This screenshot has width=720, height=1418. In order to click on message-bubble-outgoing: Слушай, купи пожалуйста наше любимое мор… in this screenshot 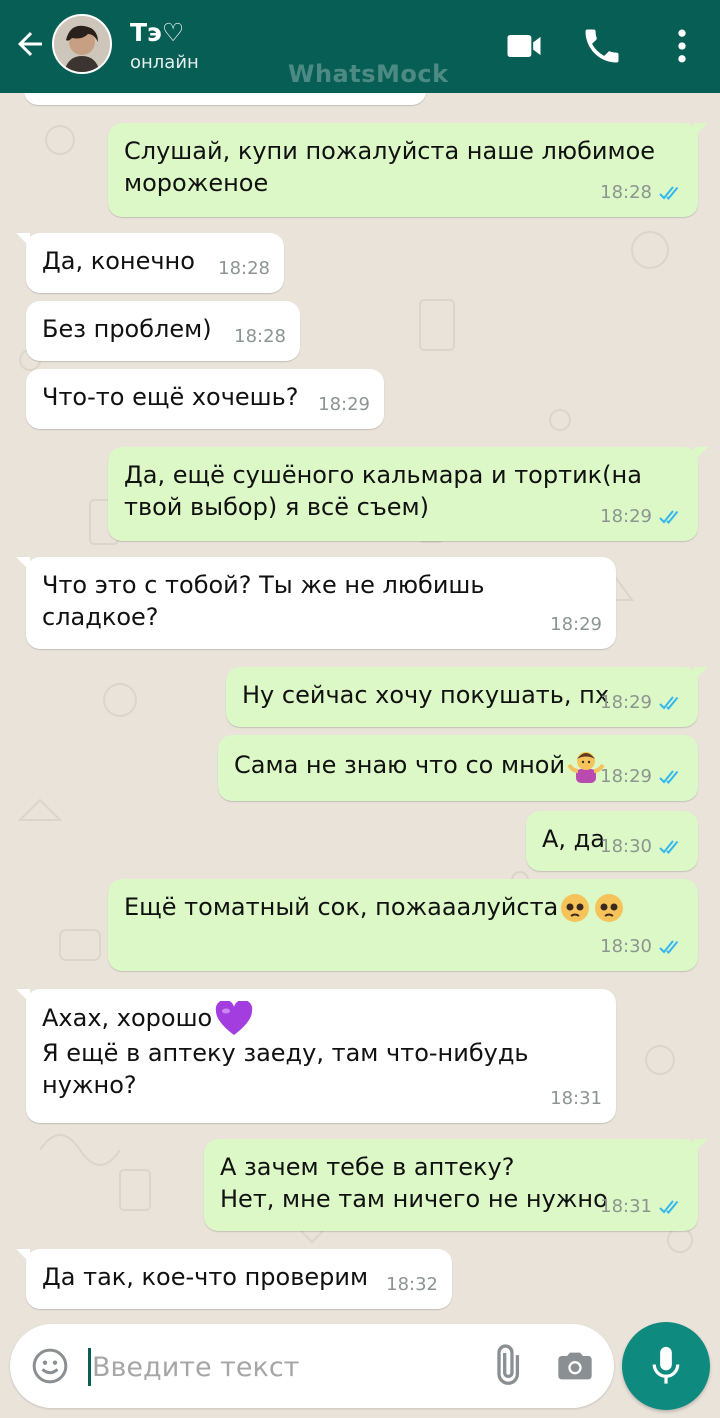, I will do `click(408, 170)`.